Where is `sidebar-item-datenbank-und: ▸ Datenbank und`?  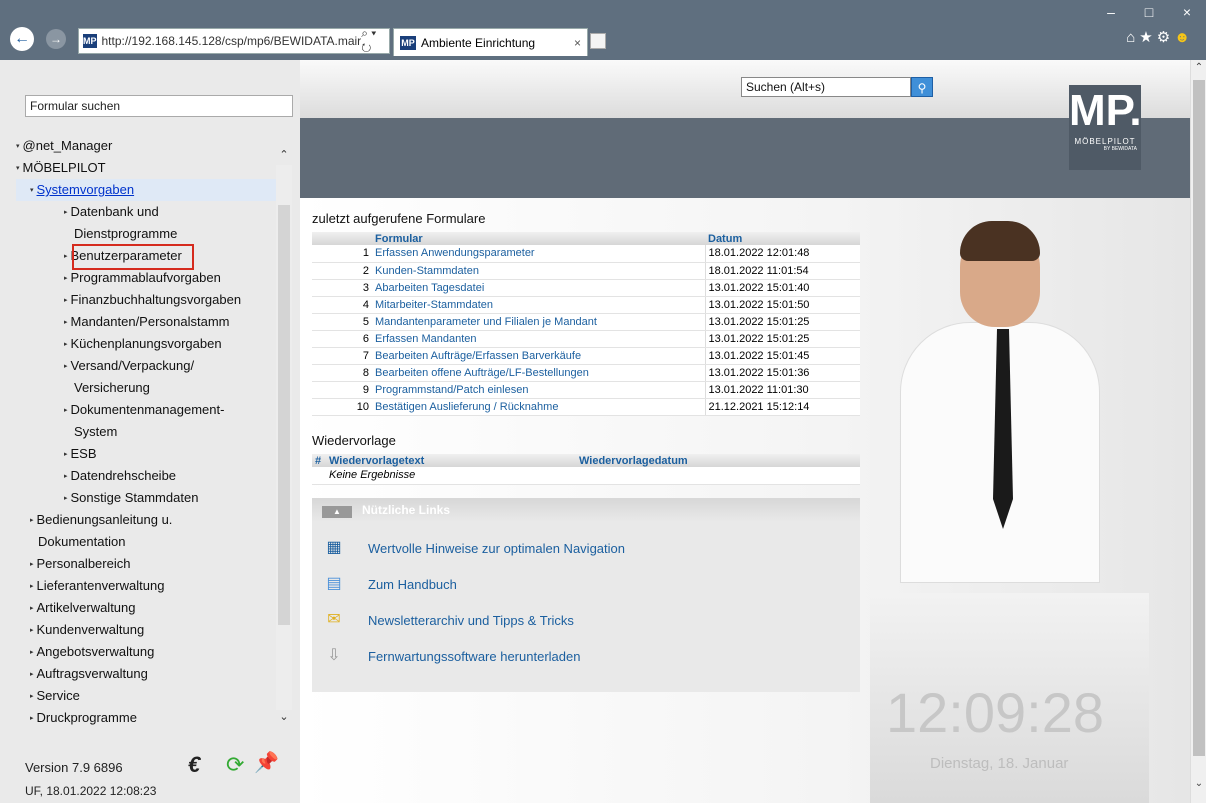
sidebar-item-datenbank-und: ▸ Datenbank und is located at coordinates (147, 212).